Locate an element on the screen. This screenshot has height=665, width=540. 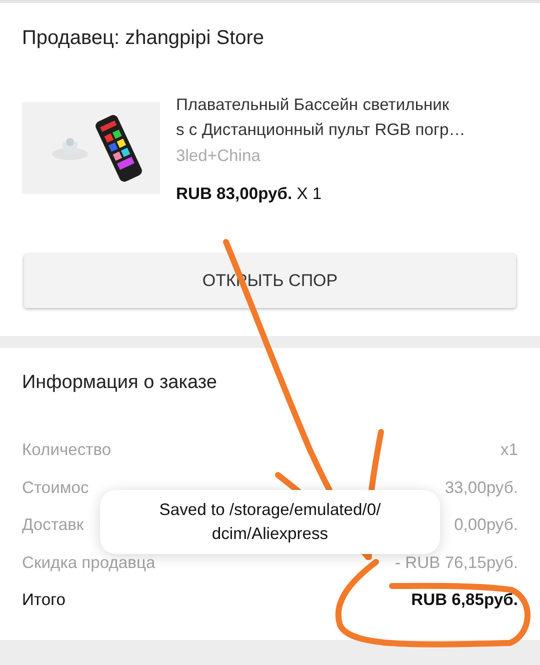
price-text: RUB 83,00руб. X 1 is located at coordinates (249, 194).